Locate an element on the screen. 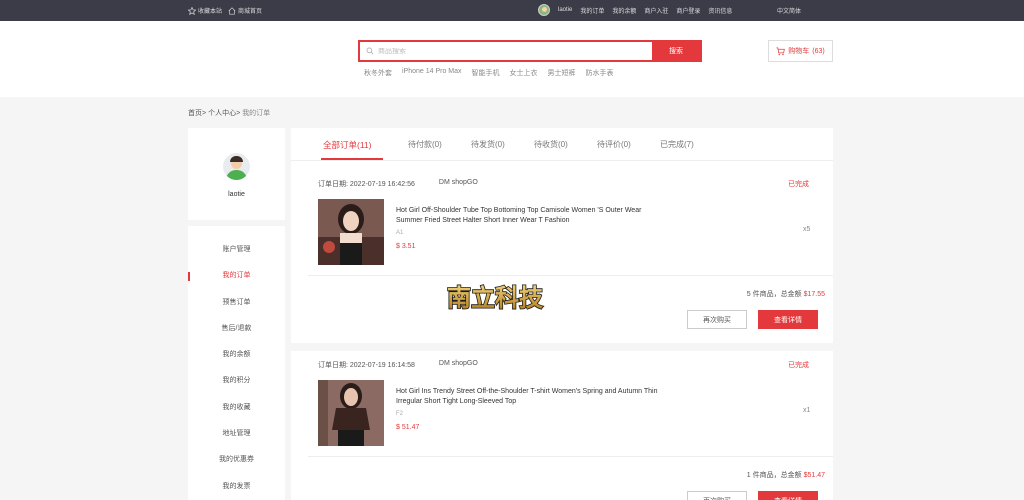 This screenshot has height=500, width=1024. breadcrumb: 首页> 个人中心> 我的订单 is located at coordinates (229, 113).